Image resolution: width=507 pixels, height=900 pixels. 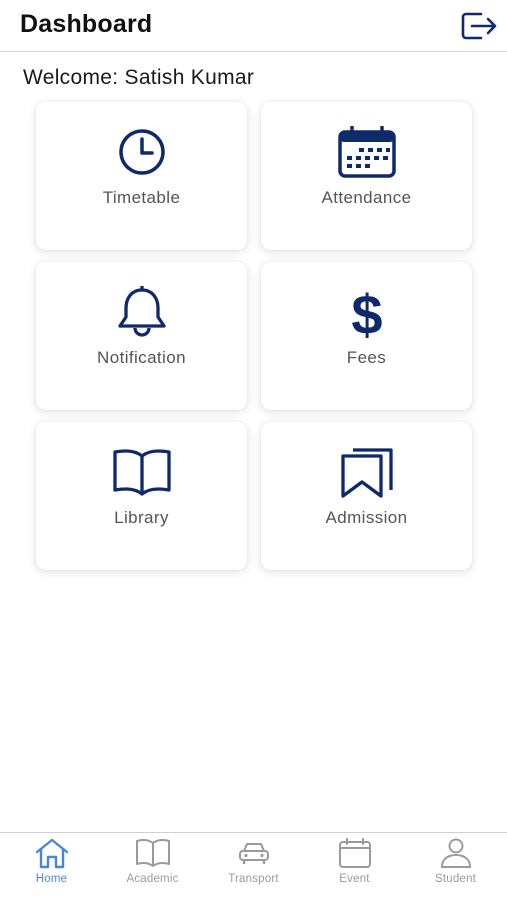 I want to click on timetable-card: Timetable, so click(x=141, y=176).